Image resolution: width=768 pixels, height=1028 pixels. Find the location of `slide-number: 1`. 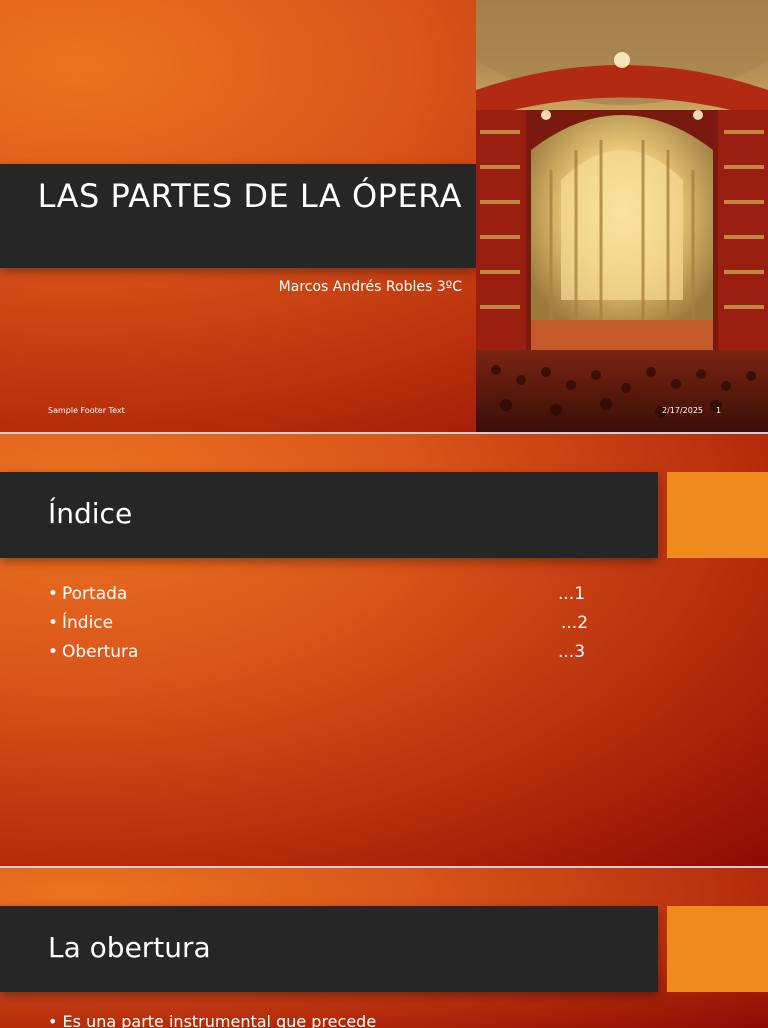

slide-number: 1 is located at coordinates (719, 410).